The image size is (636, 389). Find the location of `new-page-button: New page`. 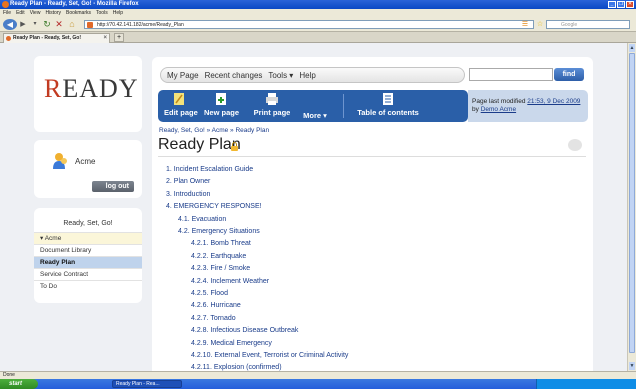

new-page-button: New page is located at coordinates (222, 104).